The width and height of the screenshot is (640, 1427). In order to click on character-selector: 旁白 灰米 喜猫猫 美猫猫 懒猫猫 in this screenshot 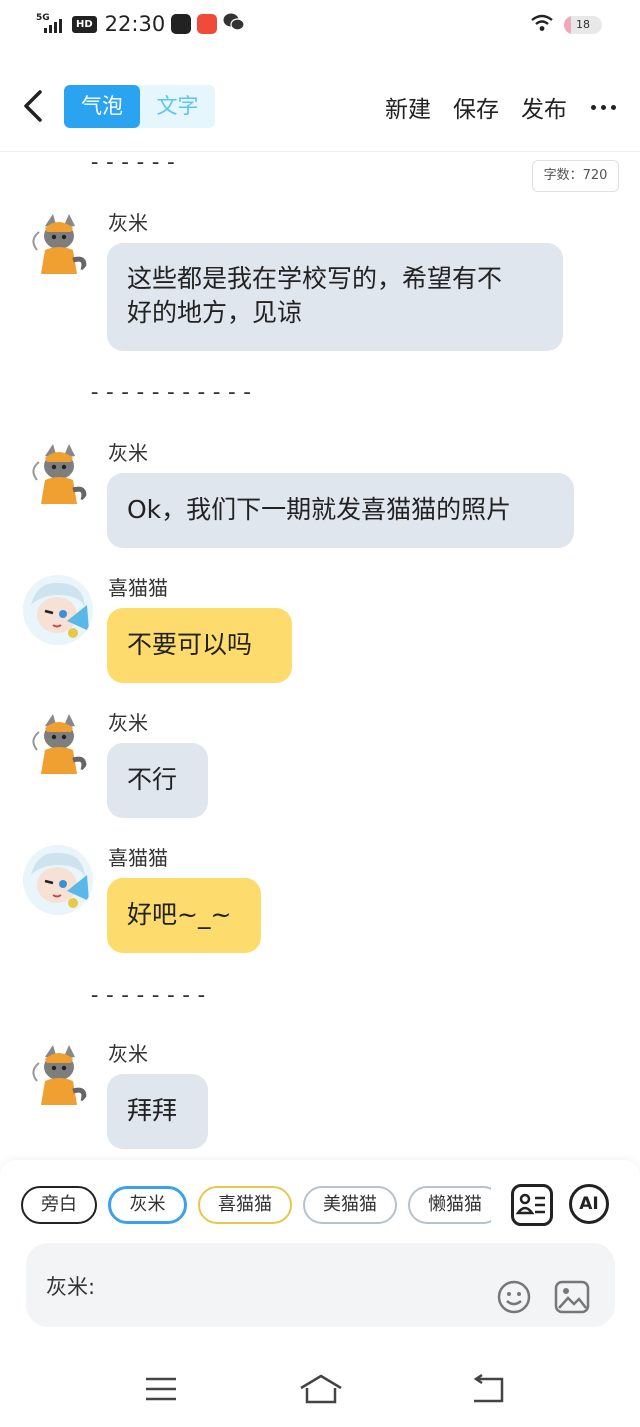, I will do `click(256, 1205)`.